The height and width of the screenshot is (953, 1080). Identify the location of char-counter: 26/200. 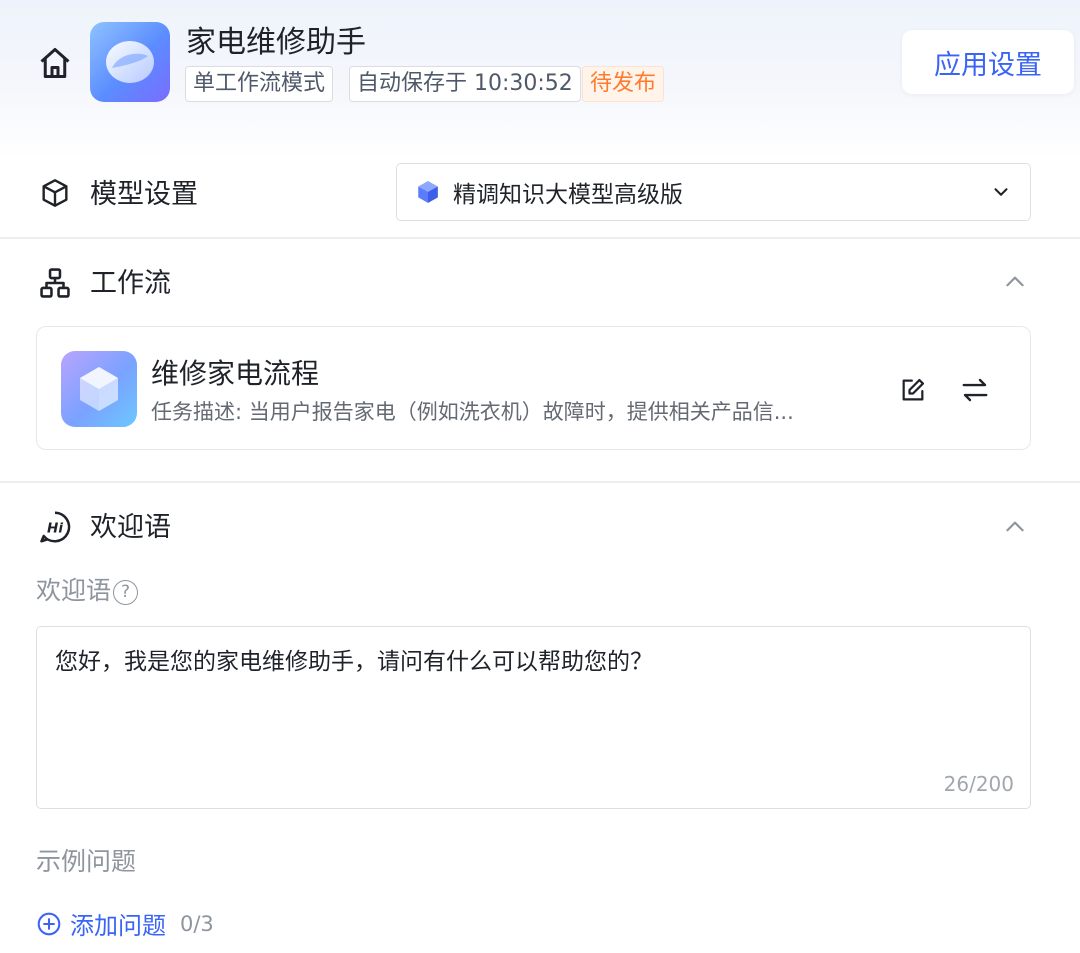
(978, 784).